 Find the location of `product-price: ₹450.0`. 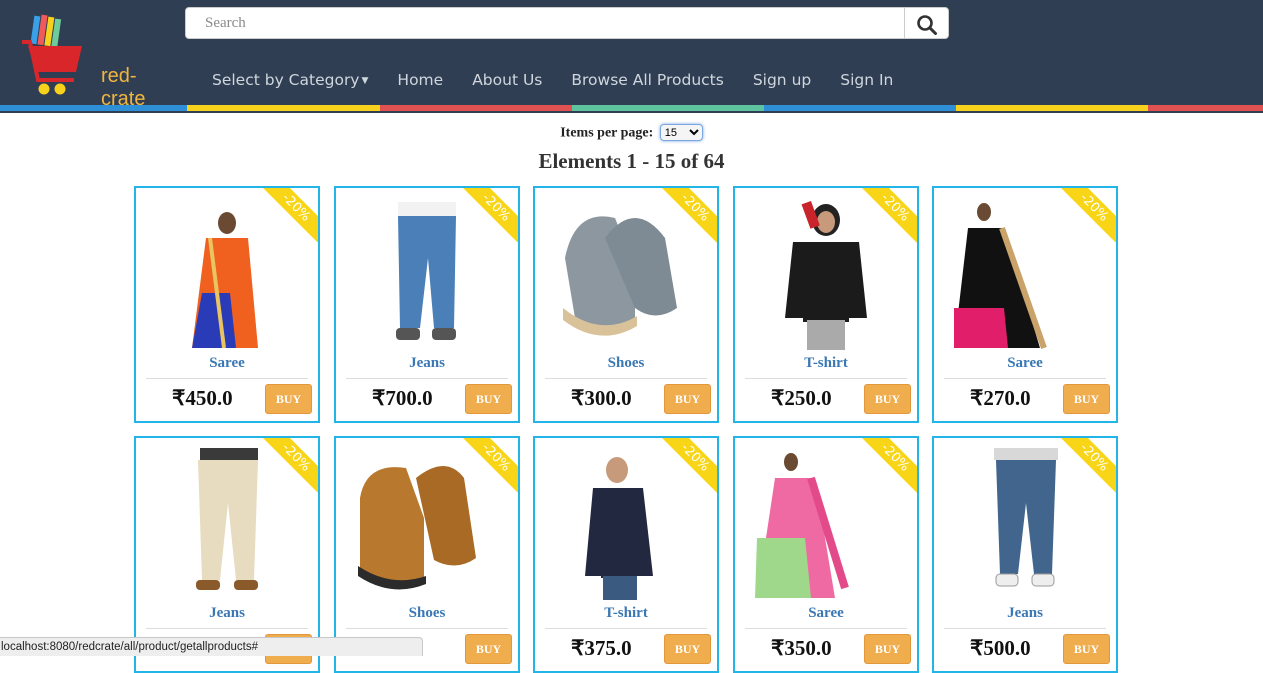

product-price: ₹450.0 is located at coordinates (202, 398).